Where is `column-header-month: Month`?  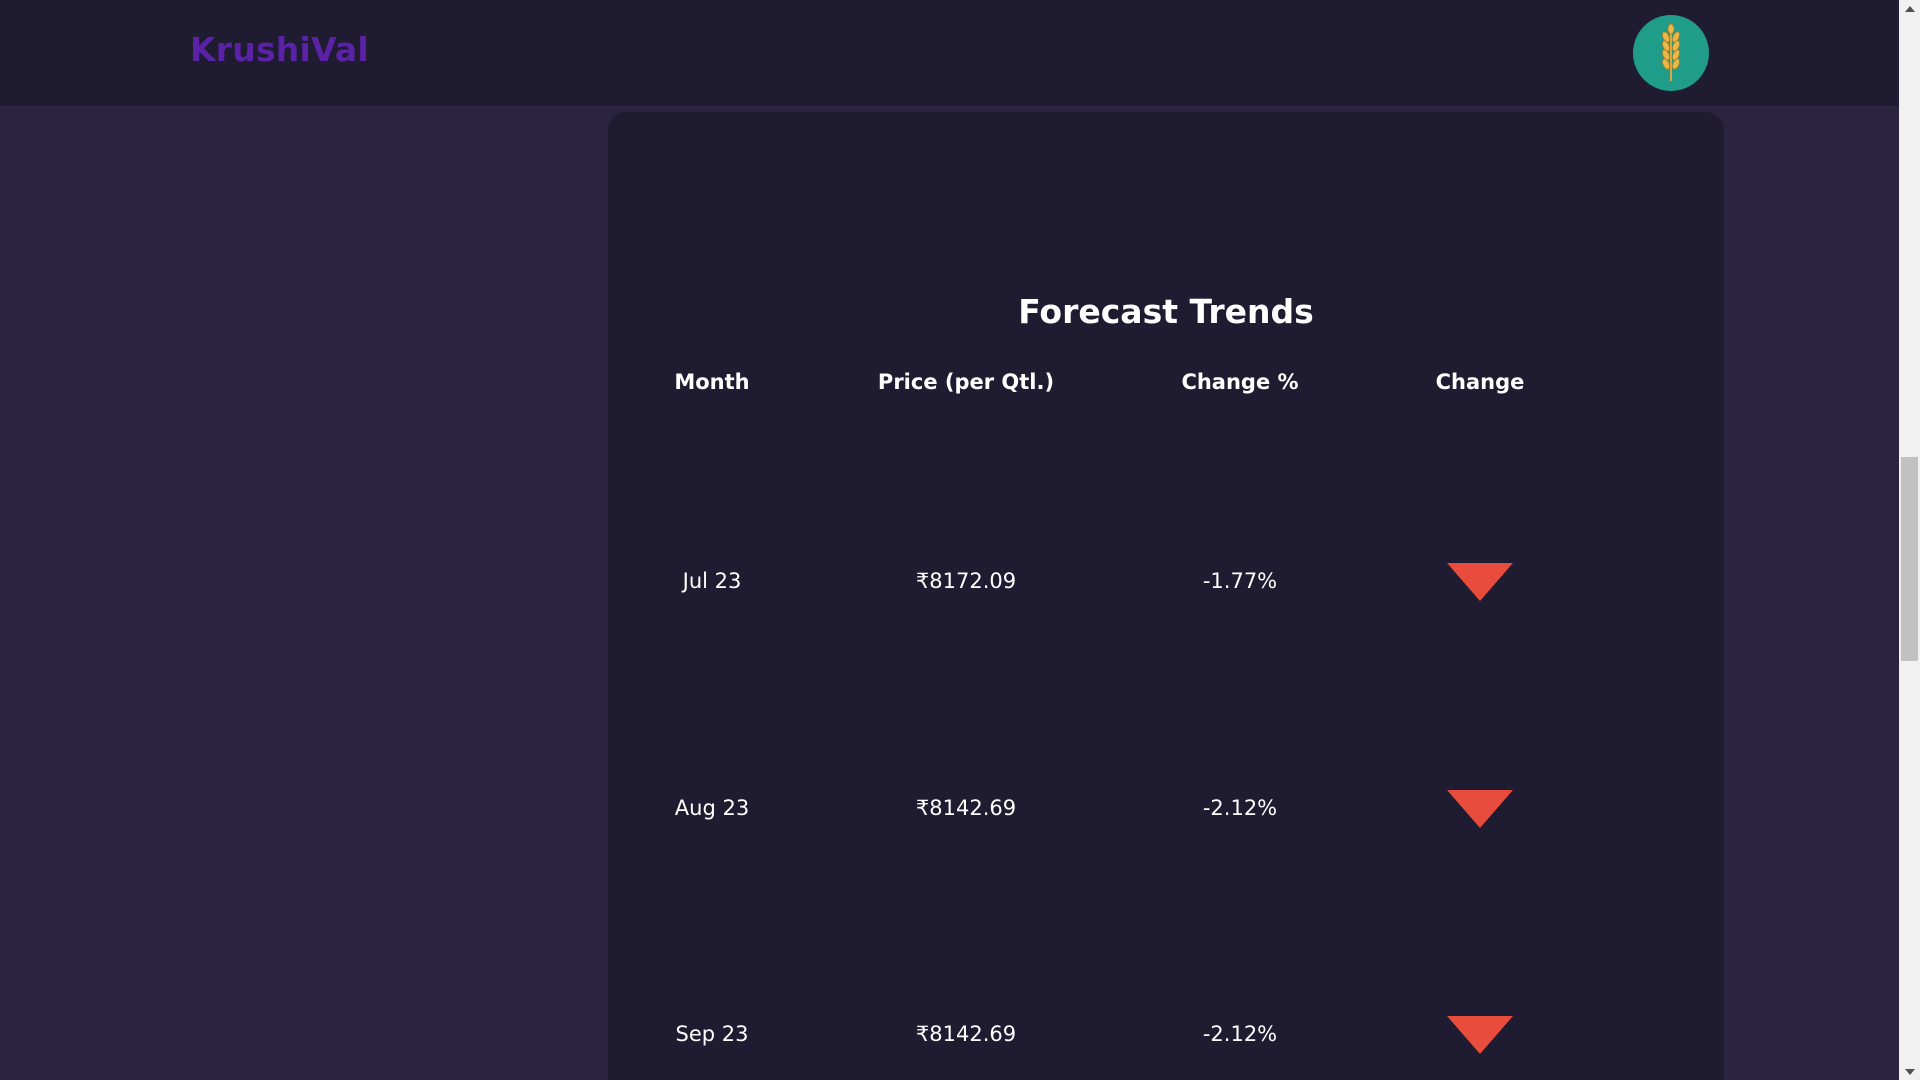 column-header-month: Month is located at coordinates (712, 382).